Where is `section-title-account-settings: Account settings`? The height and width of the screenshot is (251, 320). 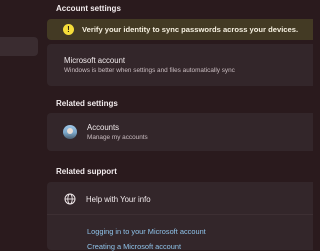 section-title-account-settings: Account settings is located at coordinates (88, 8).